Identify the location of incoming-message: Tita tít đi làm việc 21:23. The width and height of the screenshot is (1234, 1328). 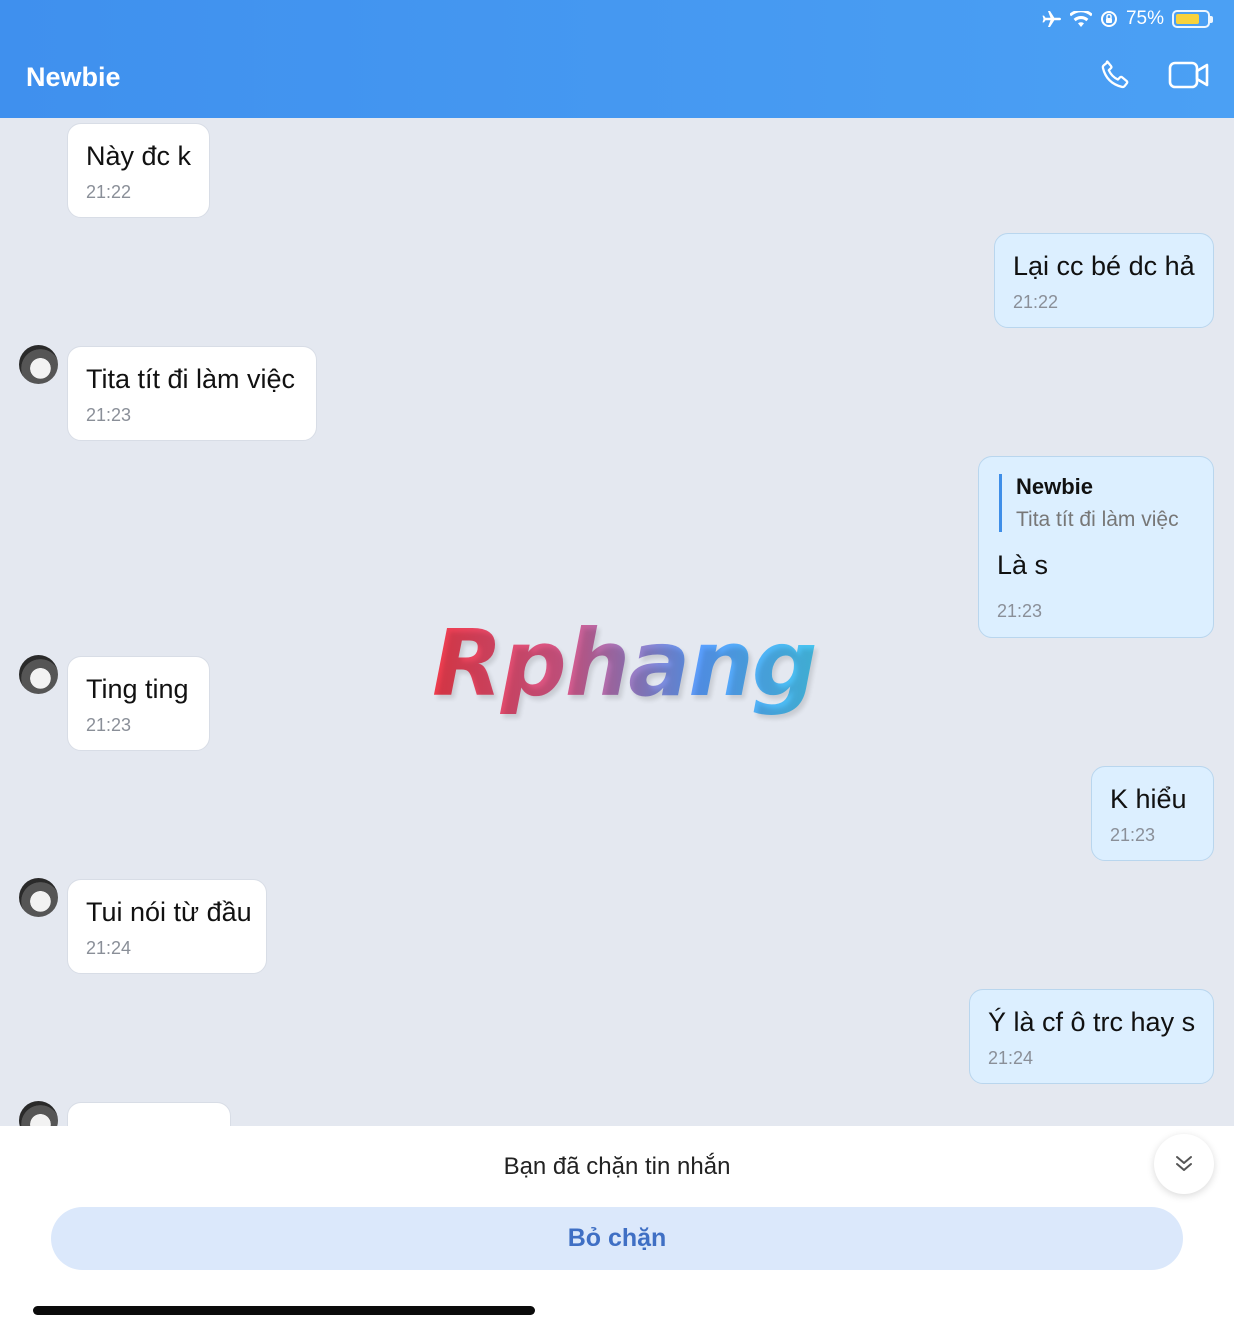
(192, 393).